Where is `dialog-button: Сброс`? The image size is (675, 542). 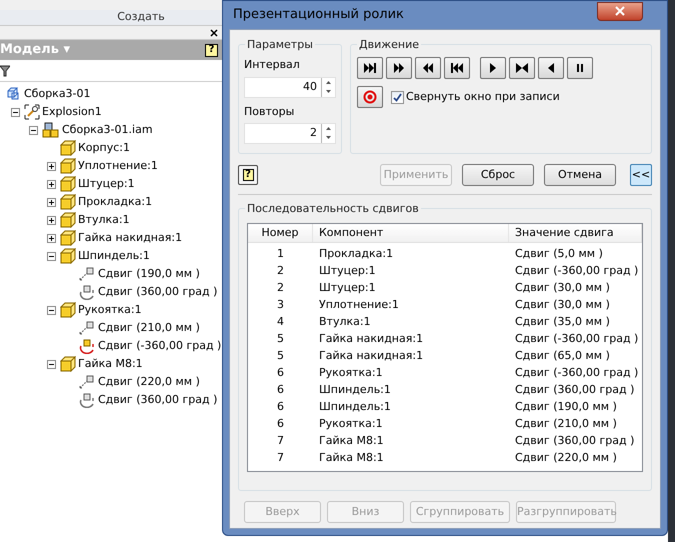 dialog-button: Сброс is located at coordinates (498, 175).